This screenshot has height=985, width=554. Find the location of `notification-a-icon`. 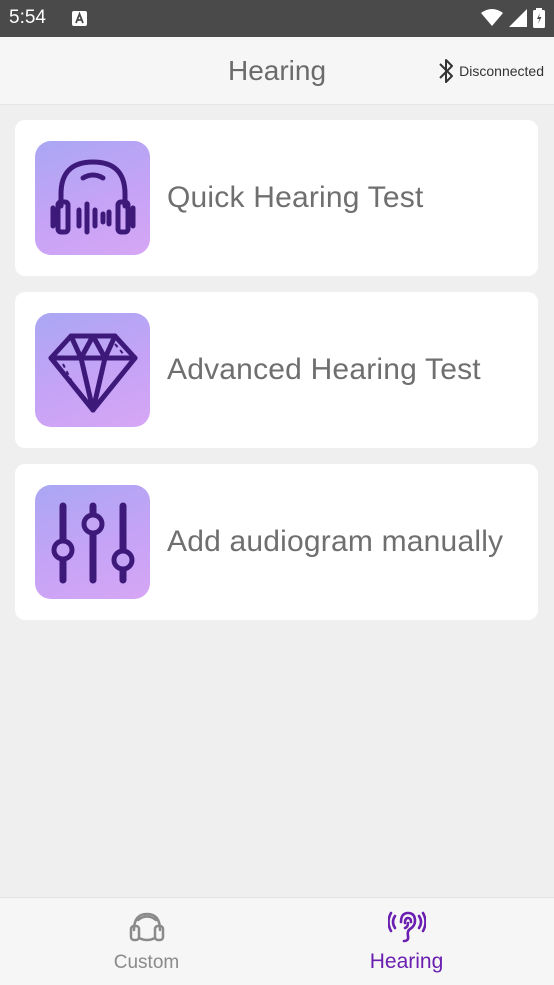

notification-a-icon is located at coordinates (79, 18).